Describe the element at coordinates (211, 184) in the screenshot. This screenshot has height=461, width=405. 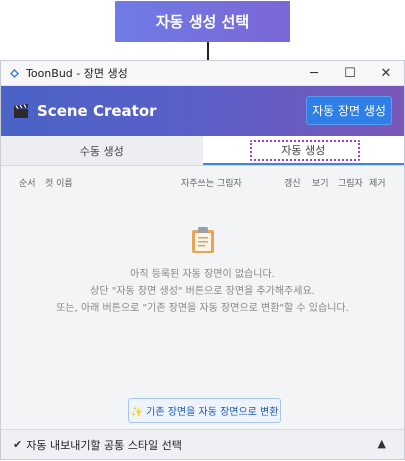
I see `column-frequent-shadow: 자주쓰는 그림자` at that location.